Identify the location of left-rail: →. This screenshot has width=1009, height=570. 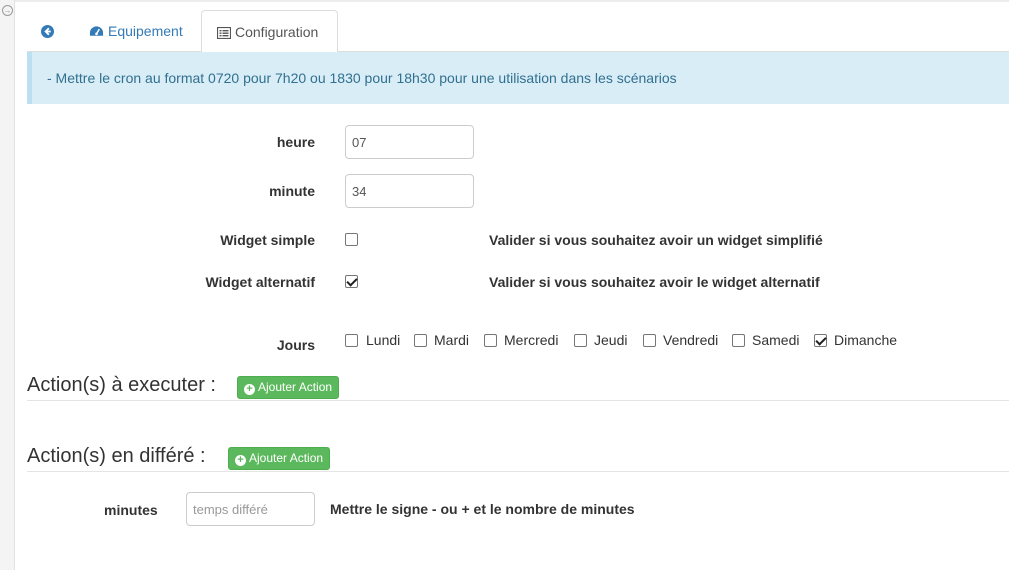
(7, 285).